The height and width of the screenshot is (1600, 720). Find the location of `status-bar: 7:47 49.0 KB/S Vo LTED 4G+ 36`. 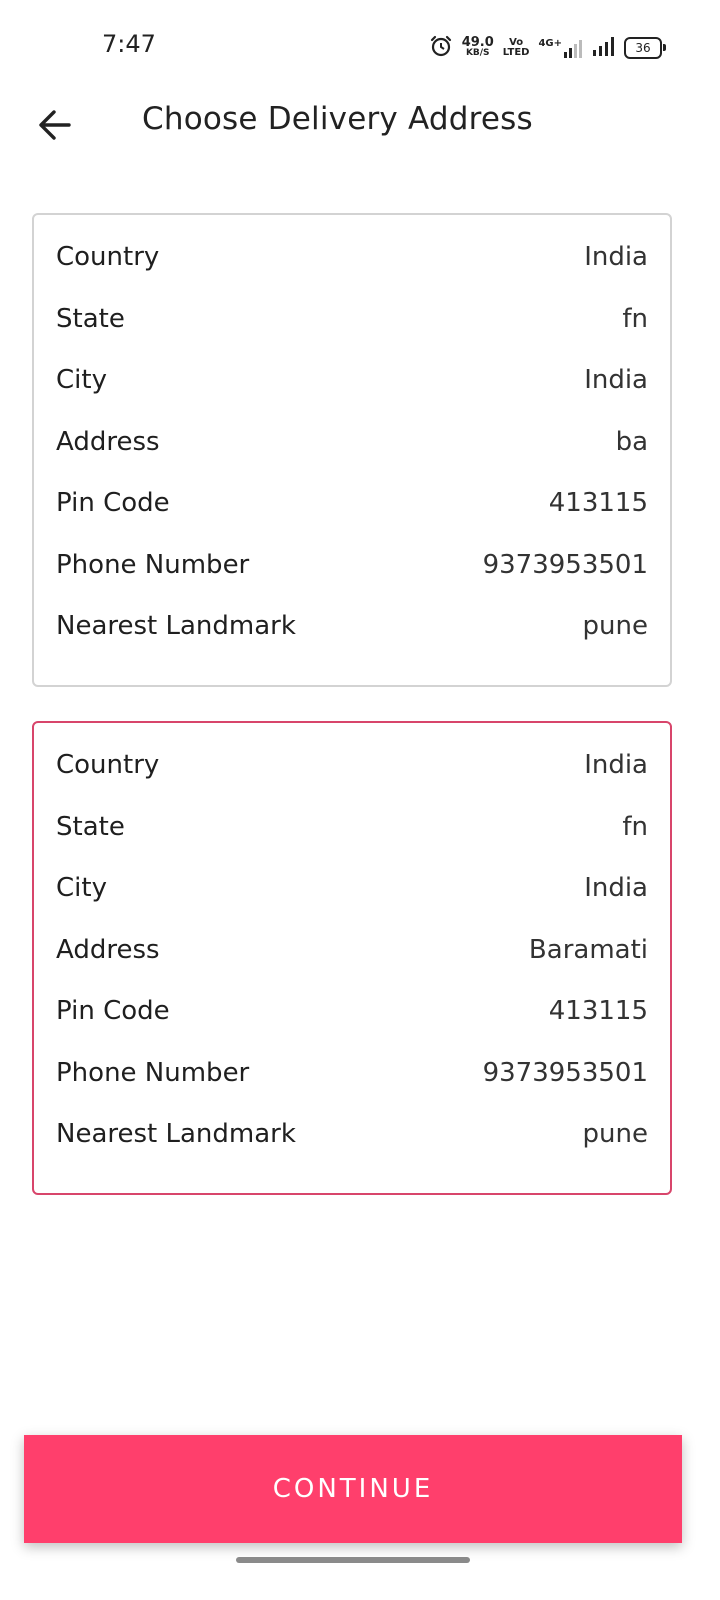

status-bar: 7:47 49.0 KB/S Vo LTED 4G+ 36 is located at coordinates (360, 46).